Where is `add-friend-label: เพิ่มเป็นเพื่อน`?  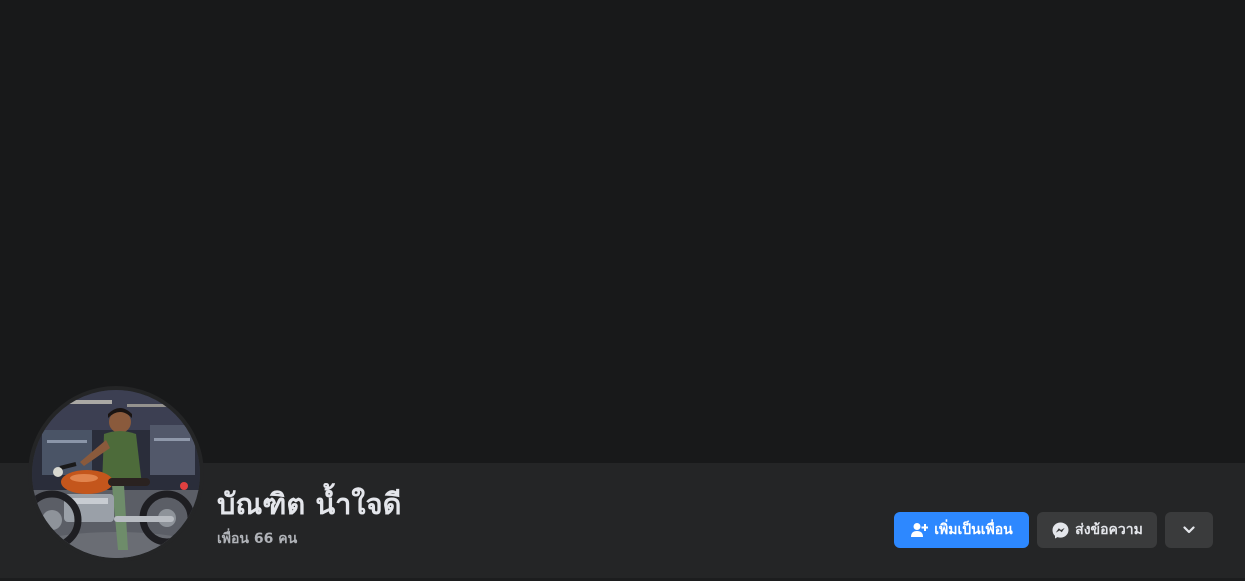 add-friend-label: เพิ่มเป็นเพื่อน is located at coordinates (973, 530).